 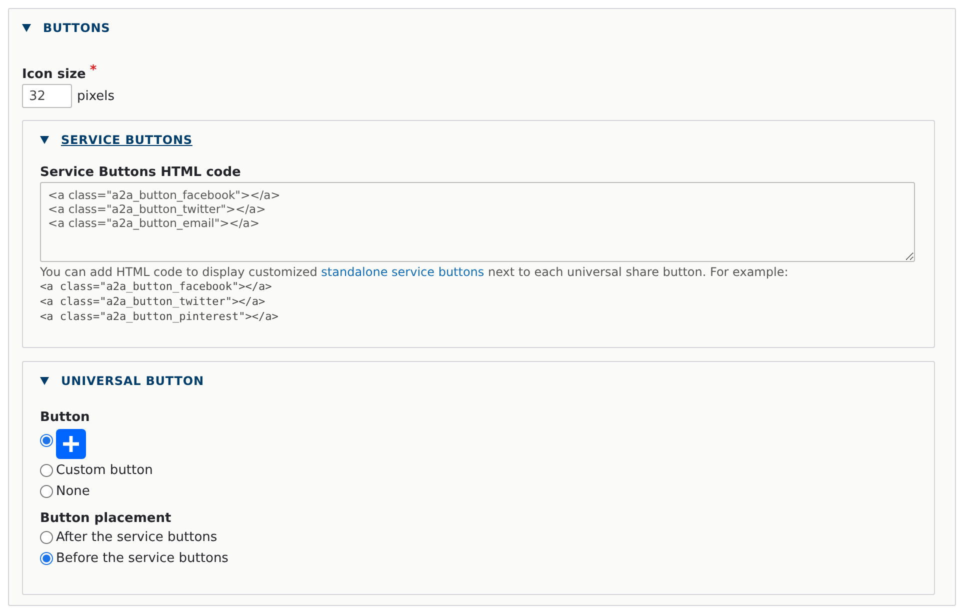 I want to click on code-example: <a class="a2a_button_facebook"></a>, so click(x=156, y=286).